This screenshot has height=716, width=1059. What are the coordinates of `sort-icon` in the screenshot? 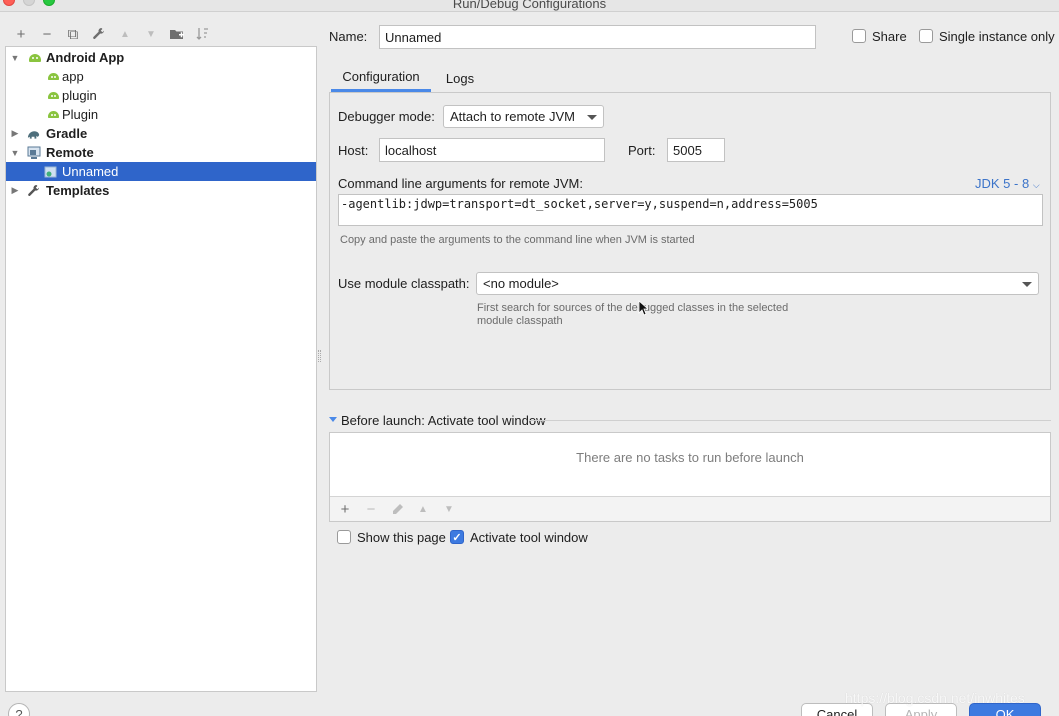 It's located at (202, 34).